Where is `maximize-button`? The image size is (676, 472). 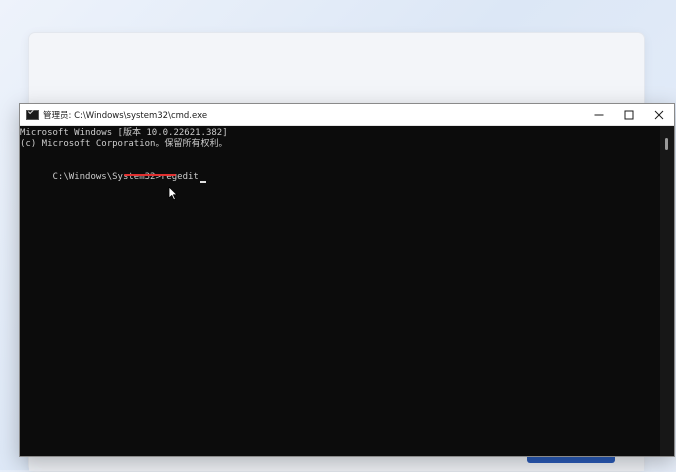
maximize-button is located at coordinates (629, 114).